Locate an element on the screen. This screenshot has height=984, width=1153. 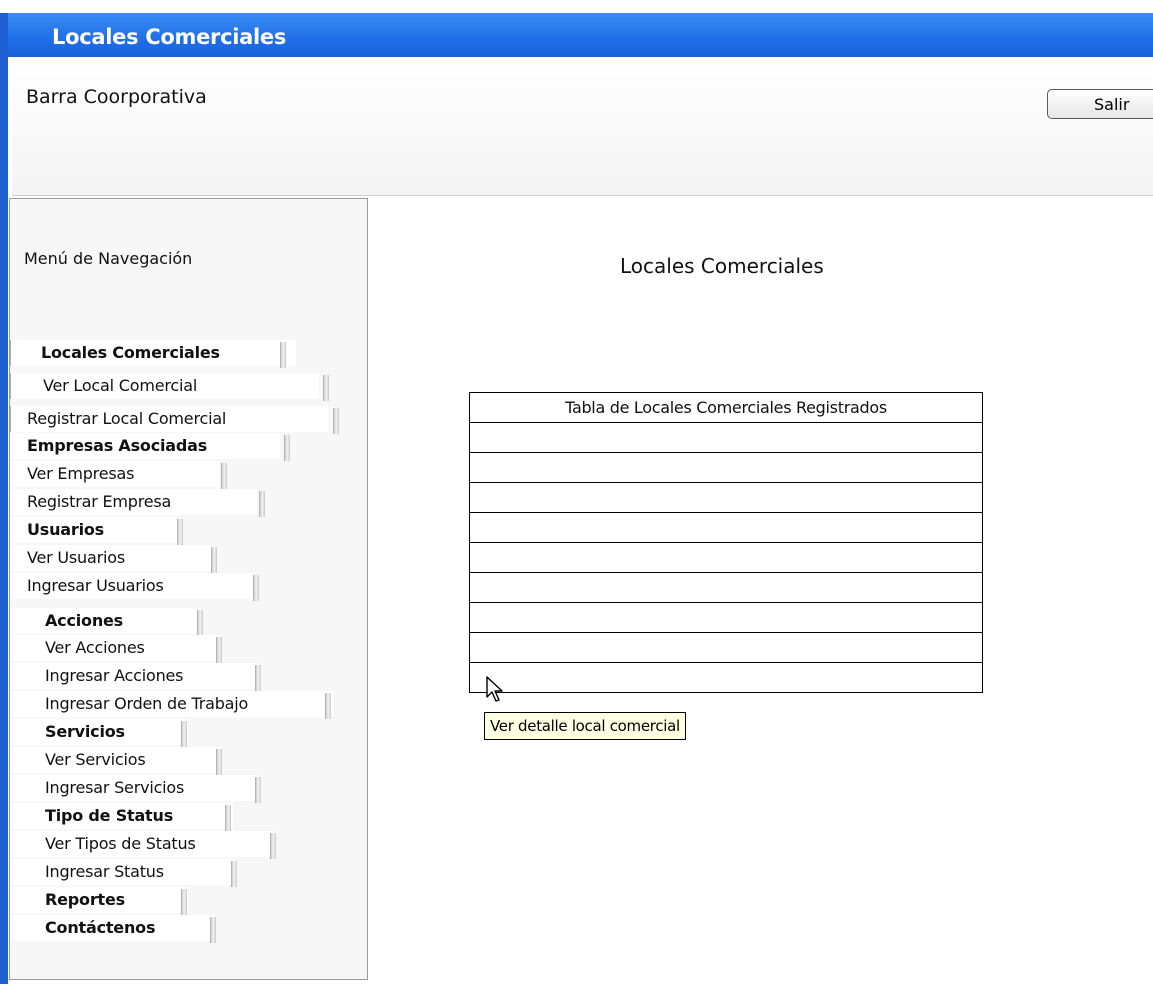
nav-item-ingresar-orden-de-trabajo: Ingresar Orden de Trabajo is located at coordinates (172, 705).